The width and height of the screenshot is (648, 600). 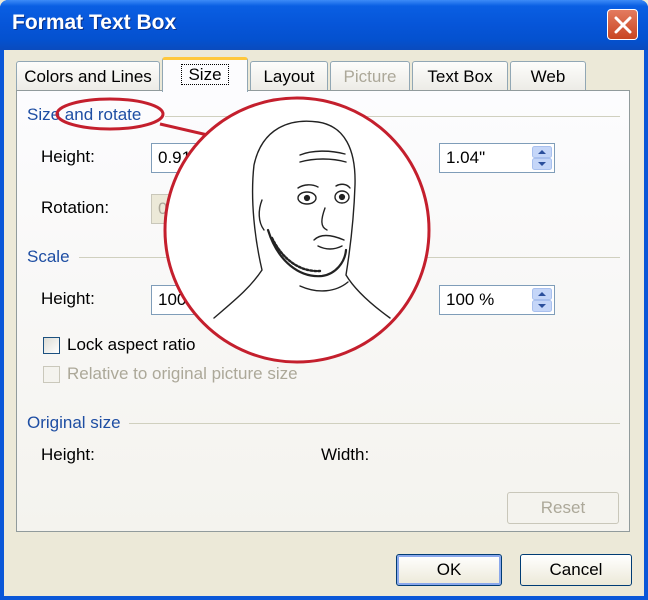 I want to click on tab-picture: Picture, so click(x=370, y=76).